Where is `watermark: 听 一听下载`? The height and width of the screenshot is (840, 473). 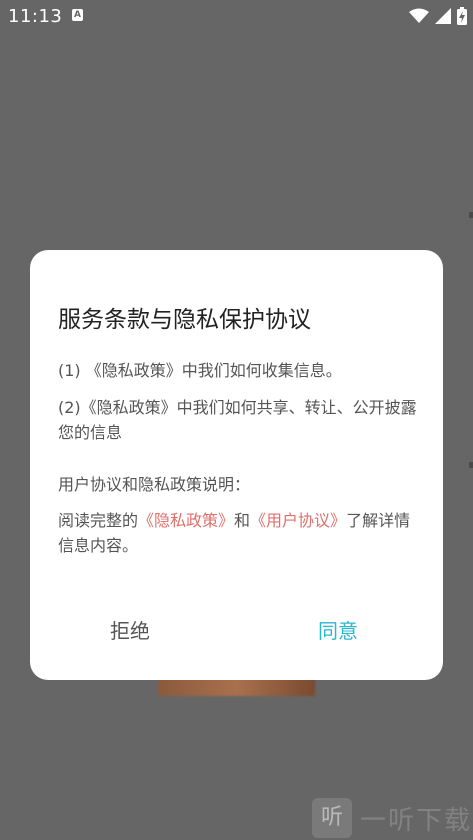 watermark: 听 一听下载 is located at coordinates (392, 818).